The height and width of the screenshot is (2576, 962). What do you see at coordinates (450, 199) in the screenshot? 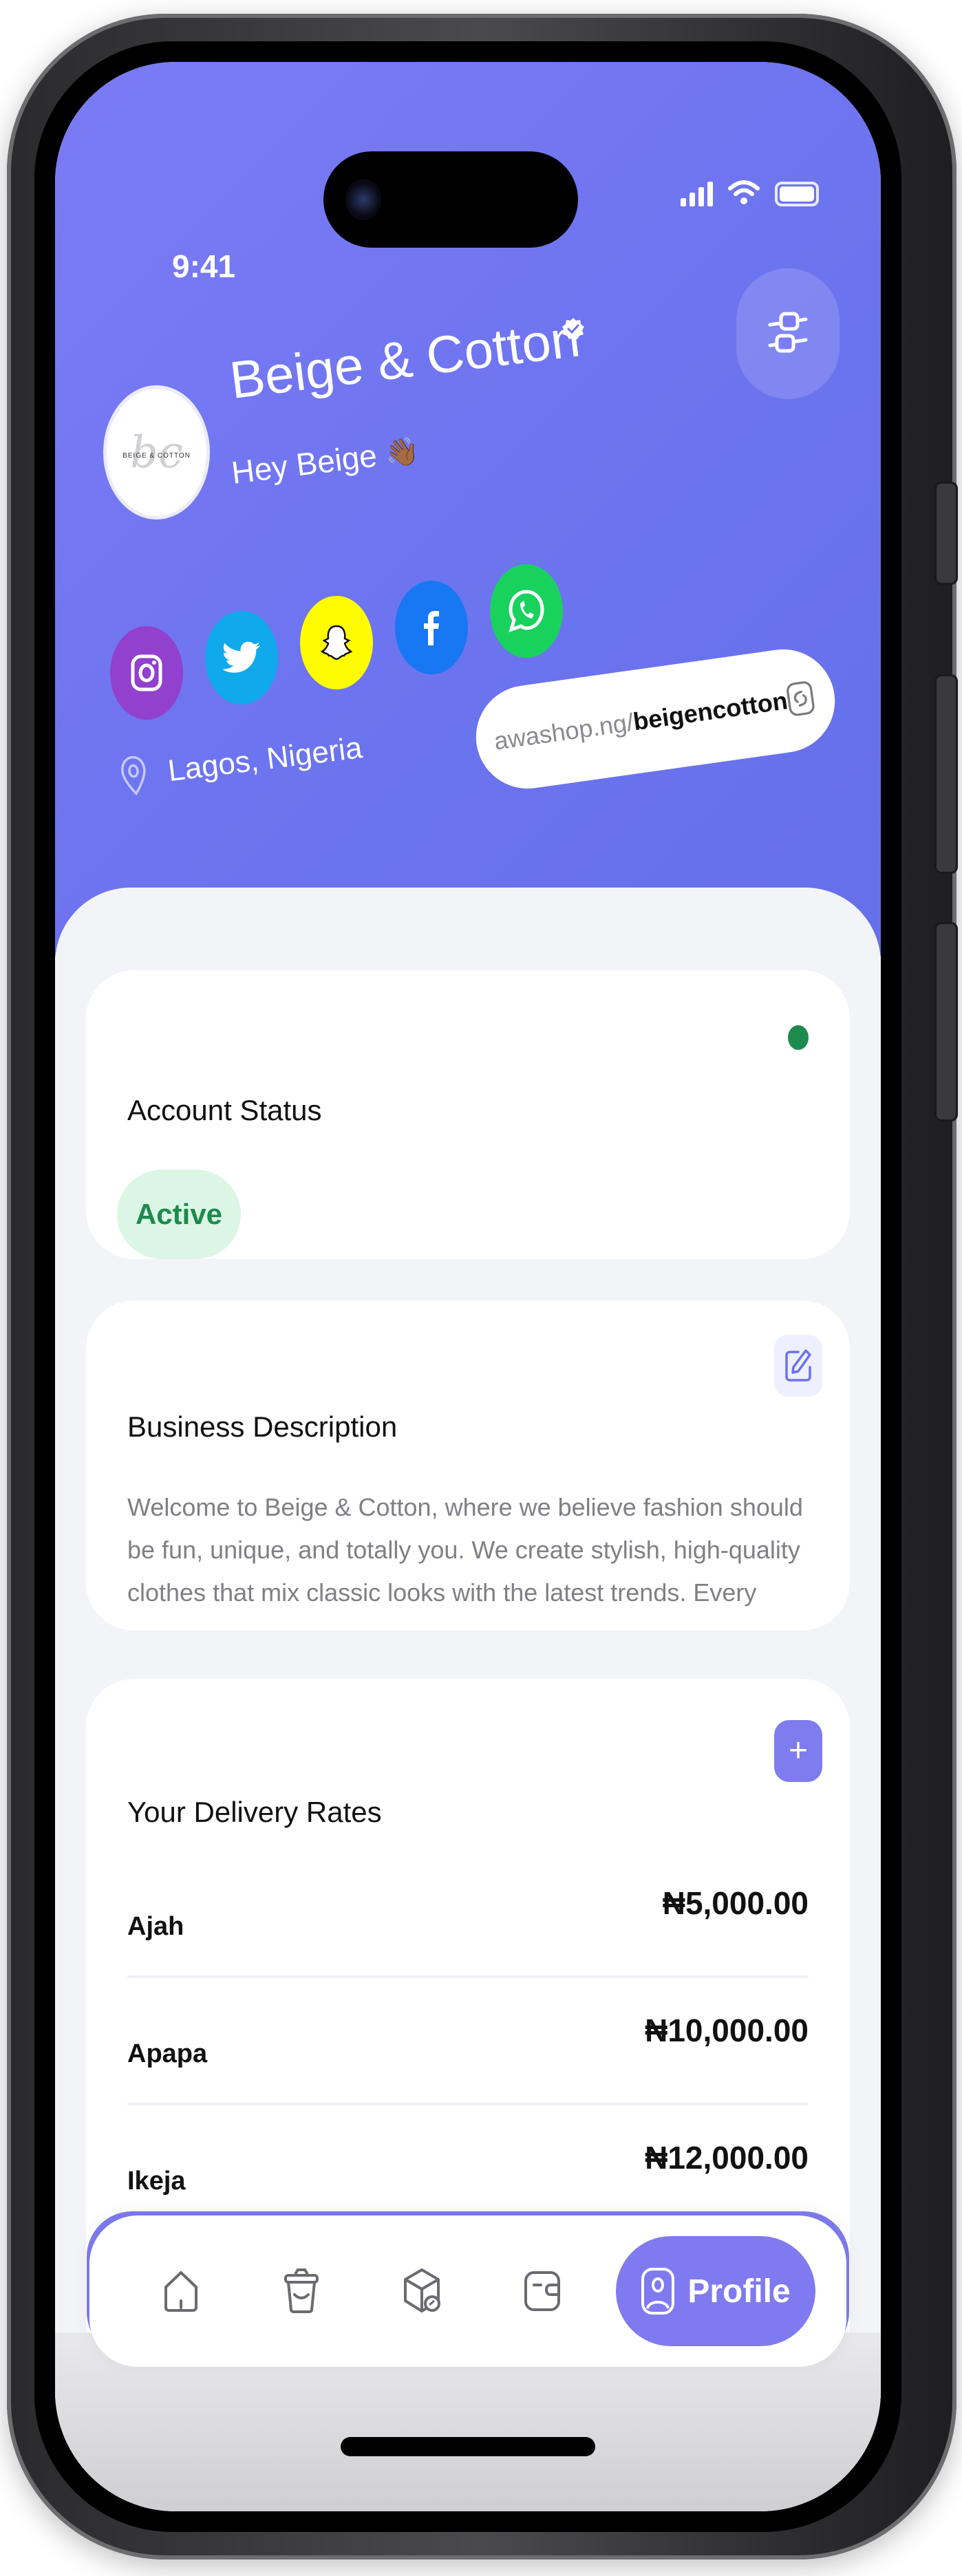
I see `dynamic-island` at bounding box center [450, 199].